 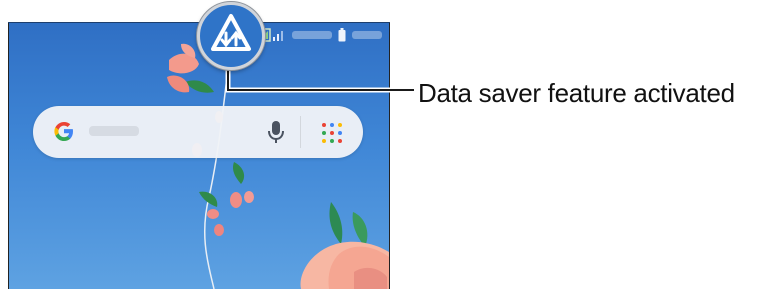 I want to click on magnifier-lens, so click(x=231, y=36).